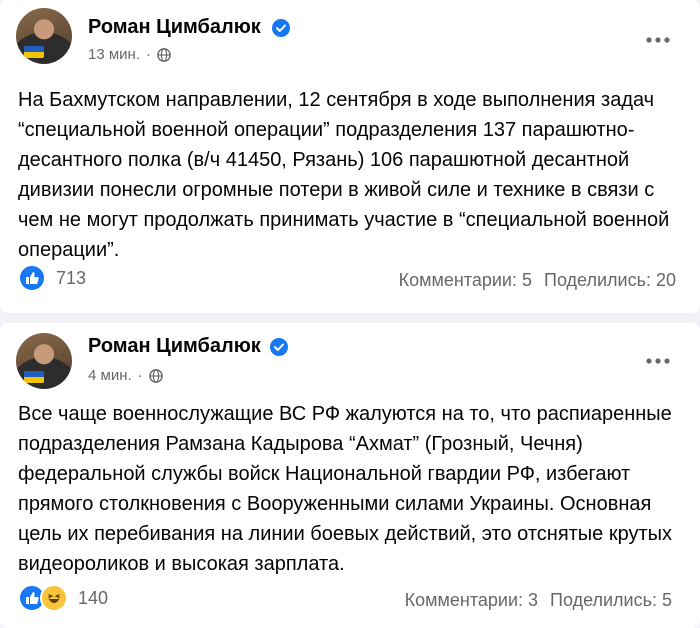  I want to click on comments-count: Комментарии: 3, so click(471, 600).